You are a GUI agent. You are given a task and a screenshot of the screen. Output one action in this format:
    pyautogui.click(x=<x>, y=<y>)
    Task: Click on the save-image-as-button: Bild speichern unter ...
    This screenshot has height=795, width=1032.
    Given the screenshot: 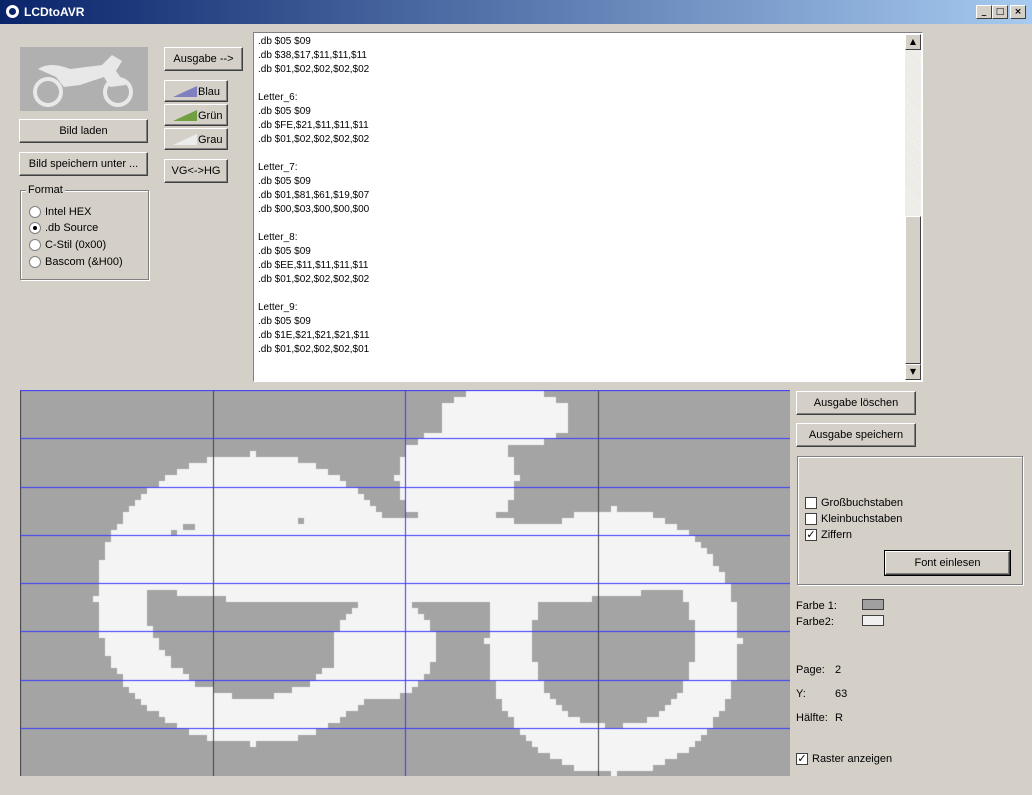 What is the action you would take?
    pyautogui.click(x=83, y=164)
    